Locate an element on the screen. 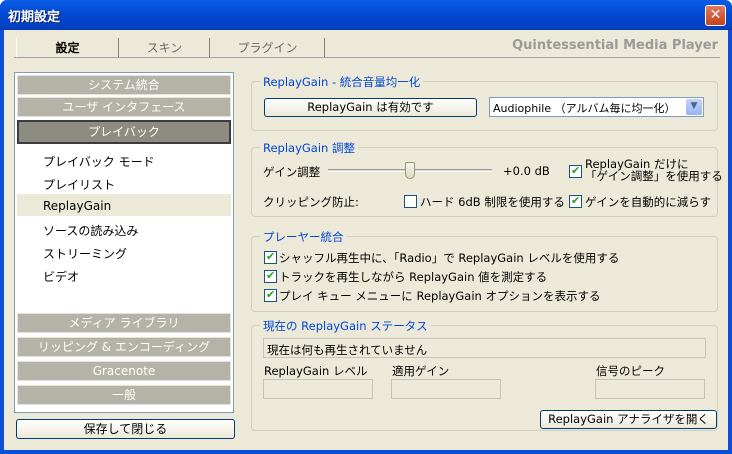 Image resolution: width=732 pixels, height=454 pixels. nav-category-media-library: メディア ライブラリ is located at coordinates (124, 323).